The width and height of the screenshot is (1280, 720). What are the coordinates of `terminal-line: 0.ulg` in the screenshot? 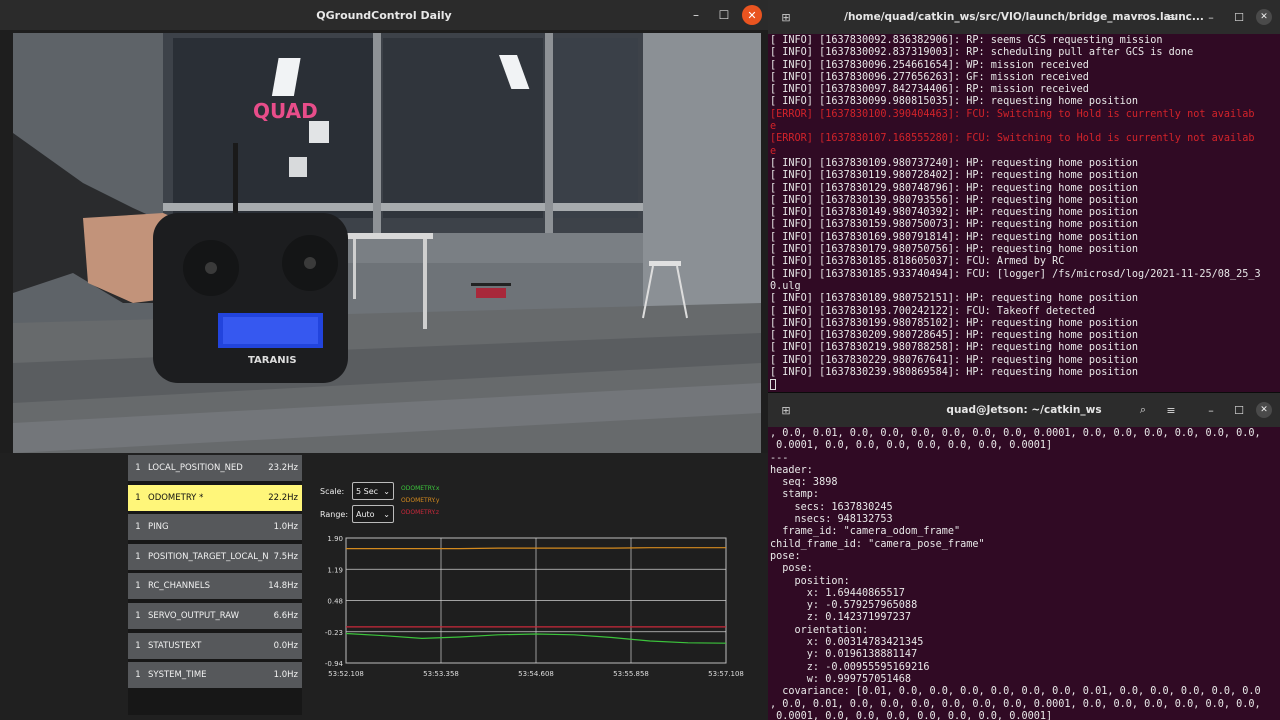 It's located at (785, 286).